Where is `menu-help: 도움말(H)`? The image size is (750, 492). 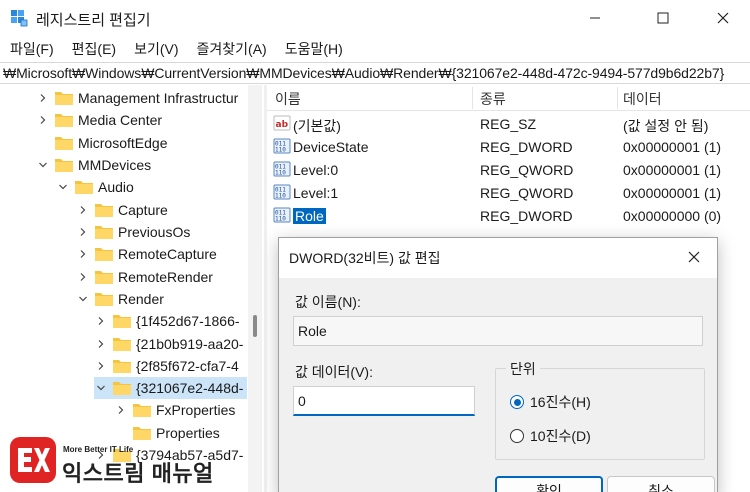 menu-help: 도움말(H) is located at coordinates (313, 49).